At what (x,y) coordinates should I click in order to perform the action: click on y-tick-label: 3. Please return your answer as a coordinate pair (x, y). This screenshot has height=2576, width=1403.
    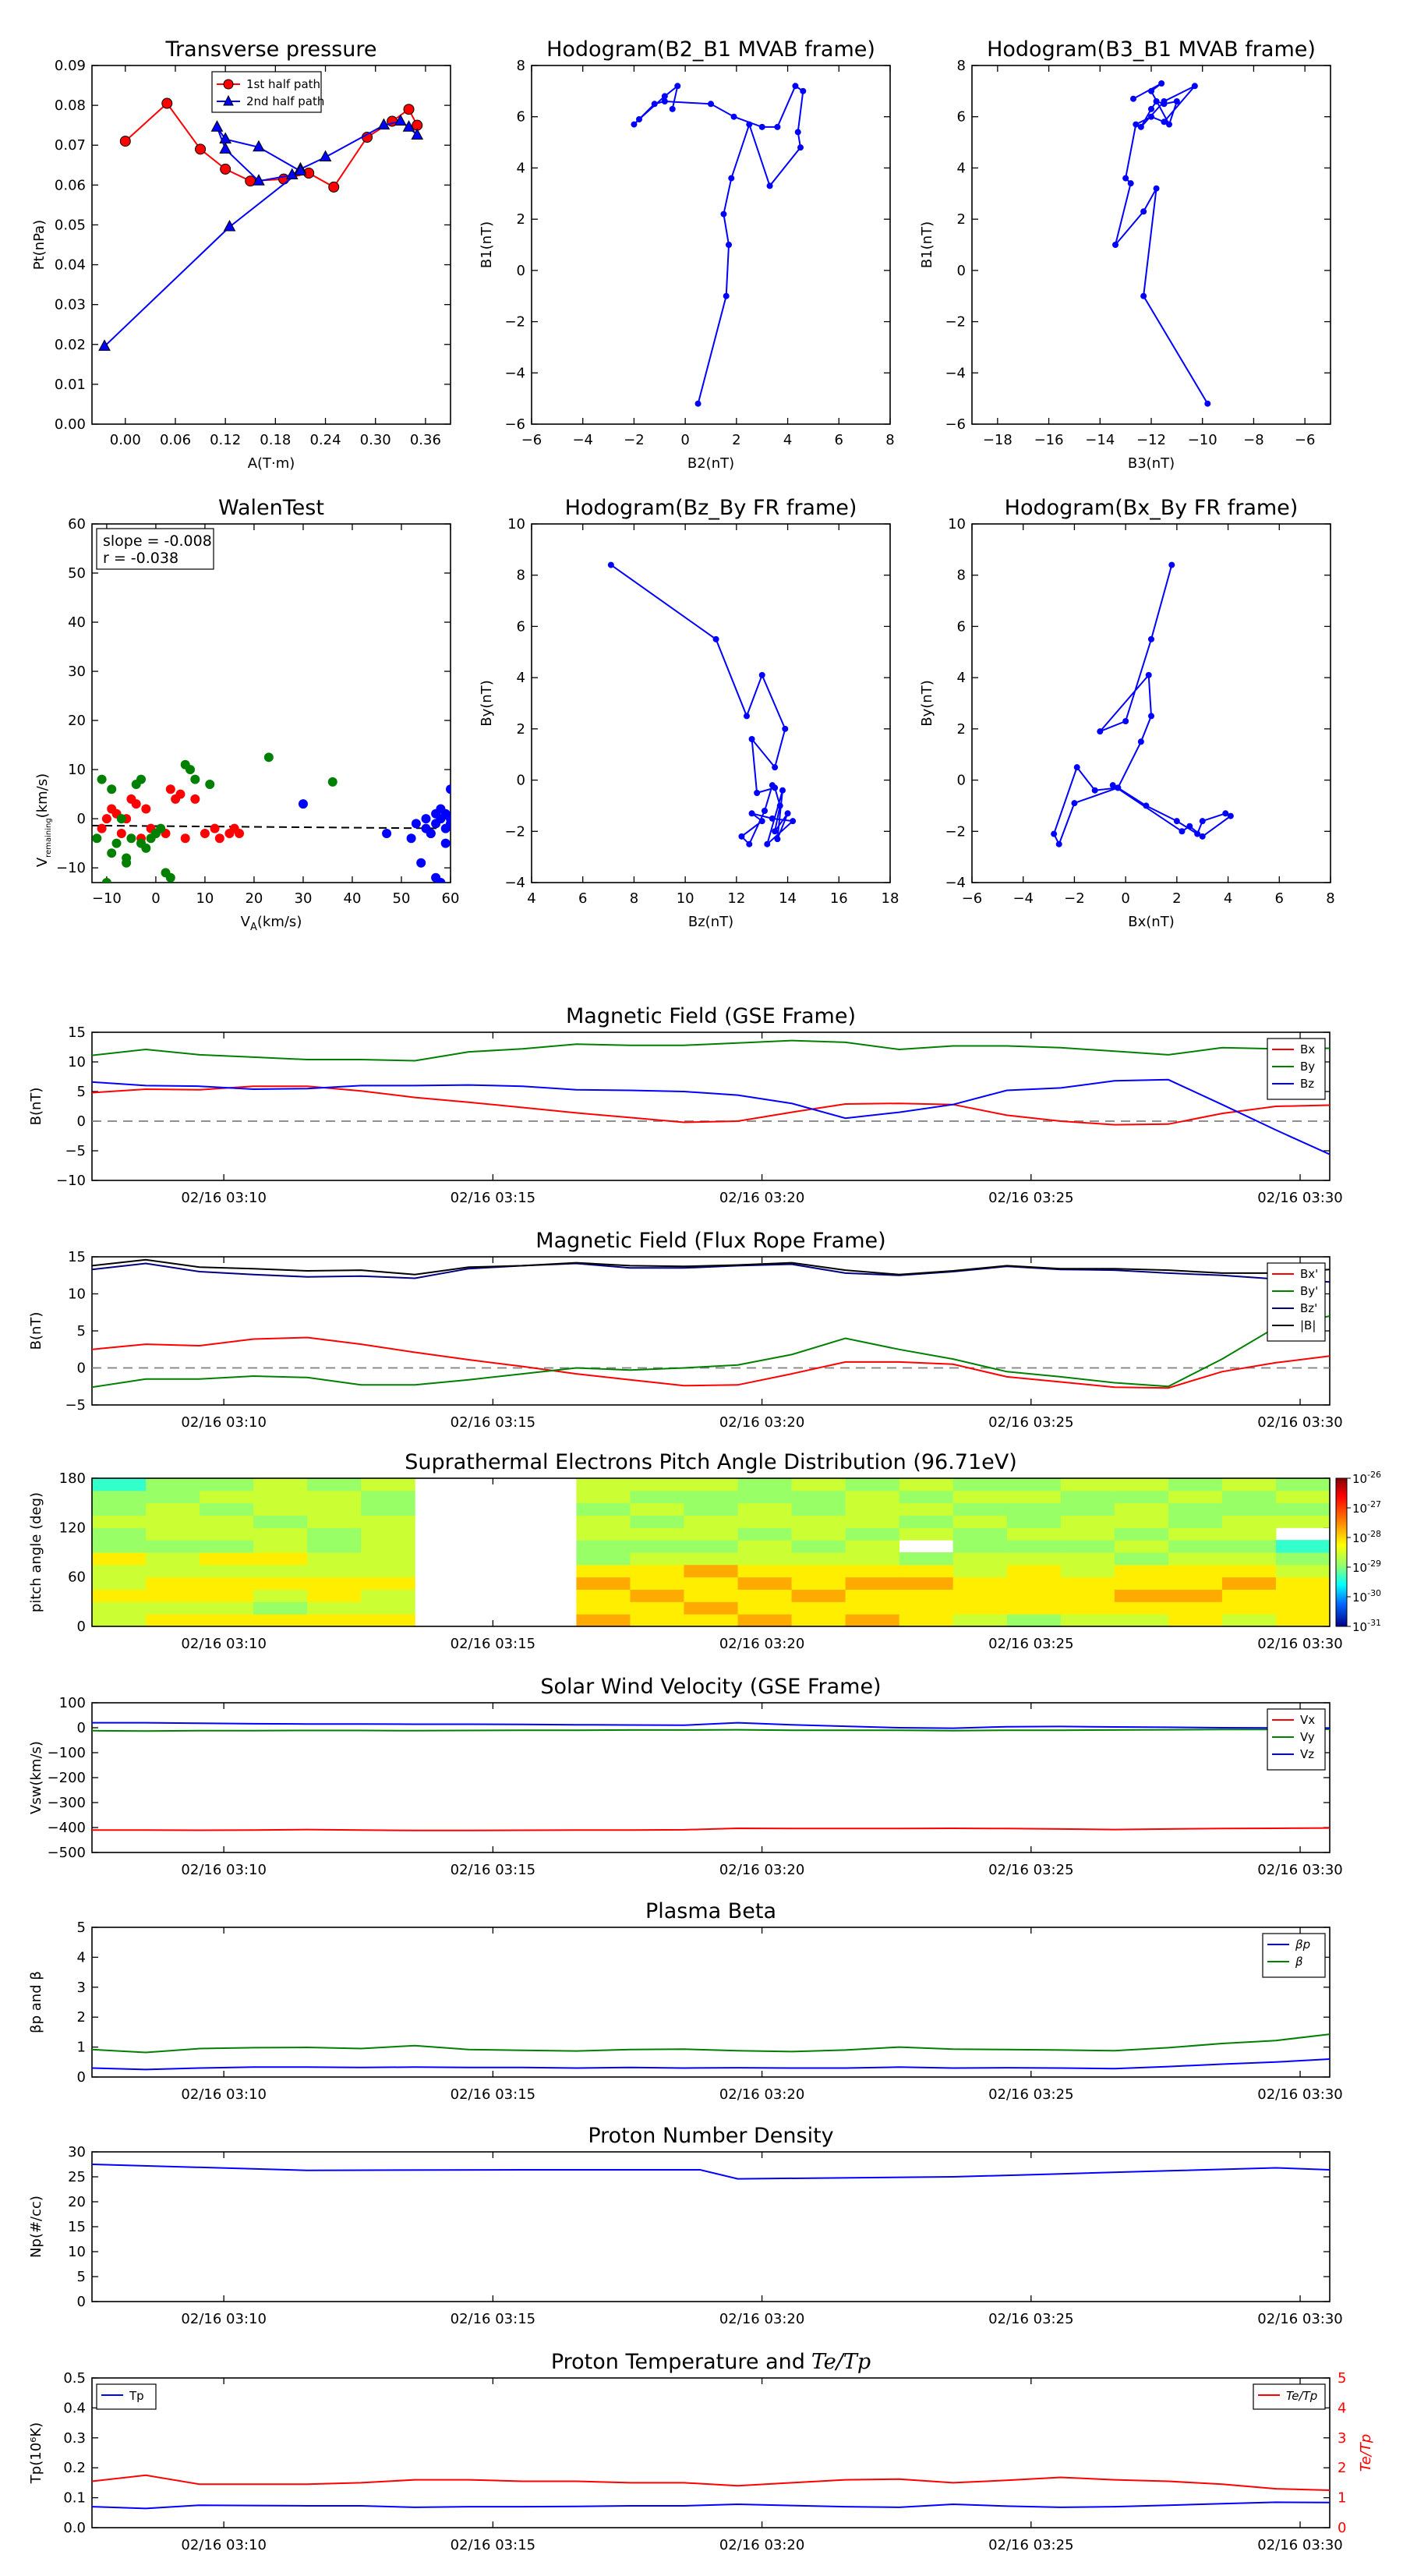
    Looking at the image, I should click on (81, 1988).